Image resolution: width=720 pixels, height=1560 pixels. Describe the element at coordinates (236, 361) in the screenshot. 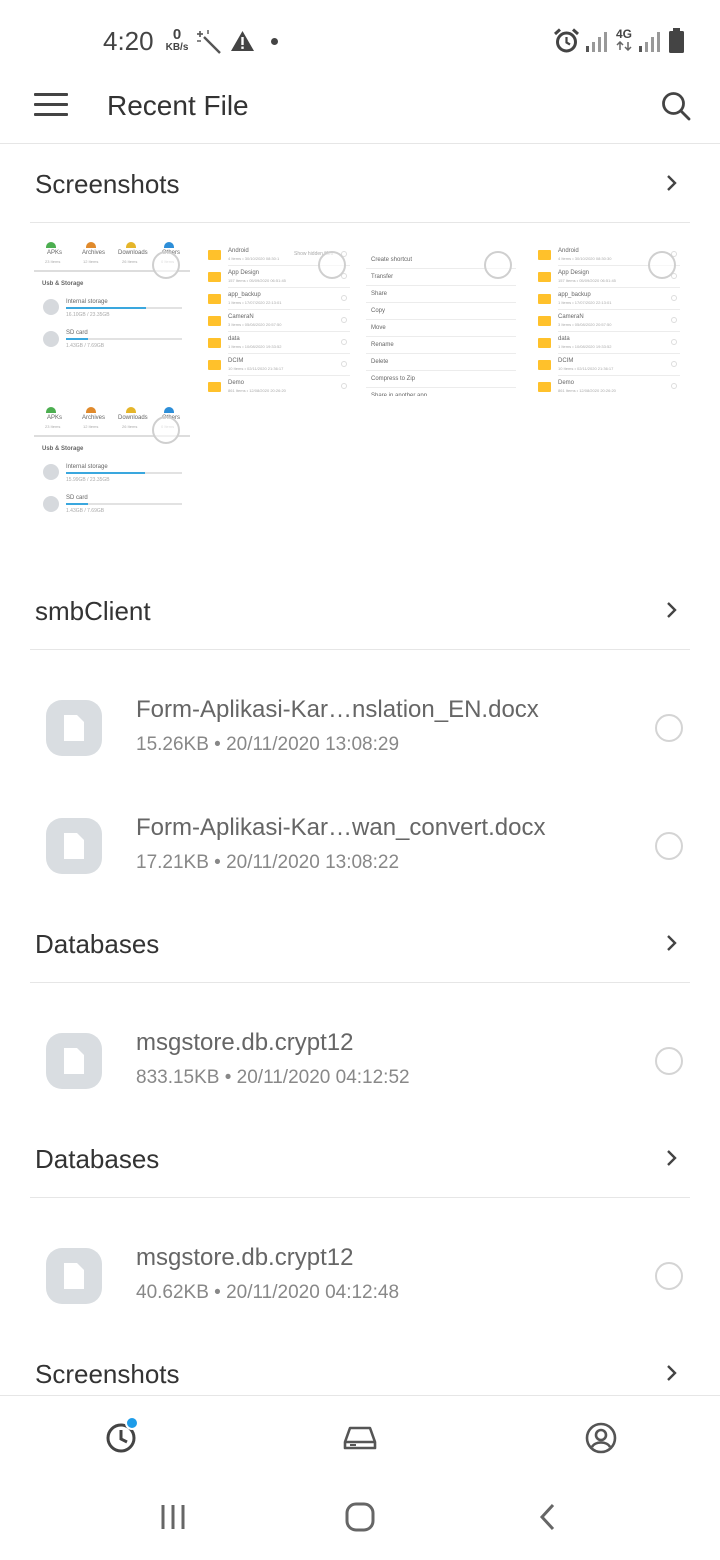

I see `thumb-folder-name: DCIM` at that location.